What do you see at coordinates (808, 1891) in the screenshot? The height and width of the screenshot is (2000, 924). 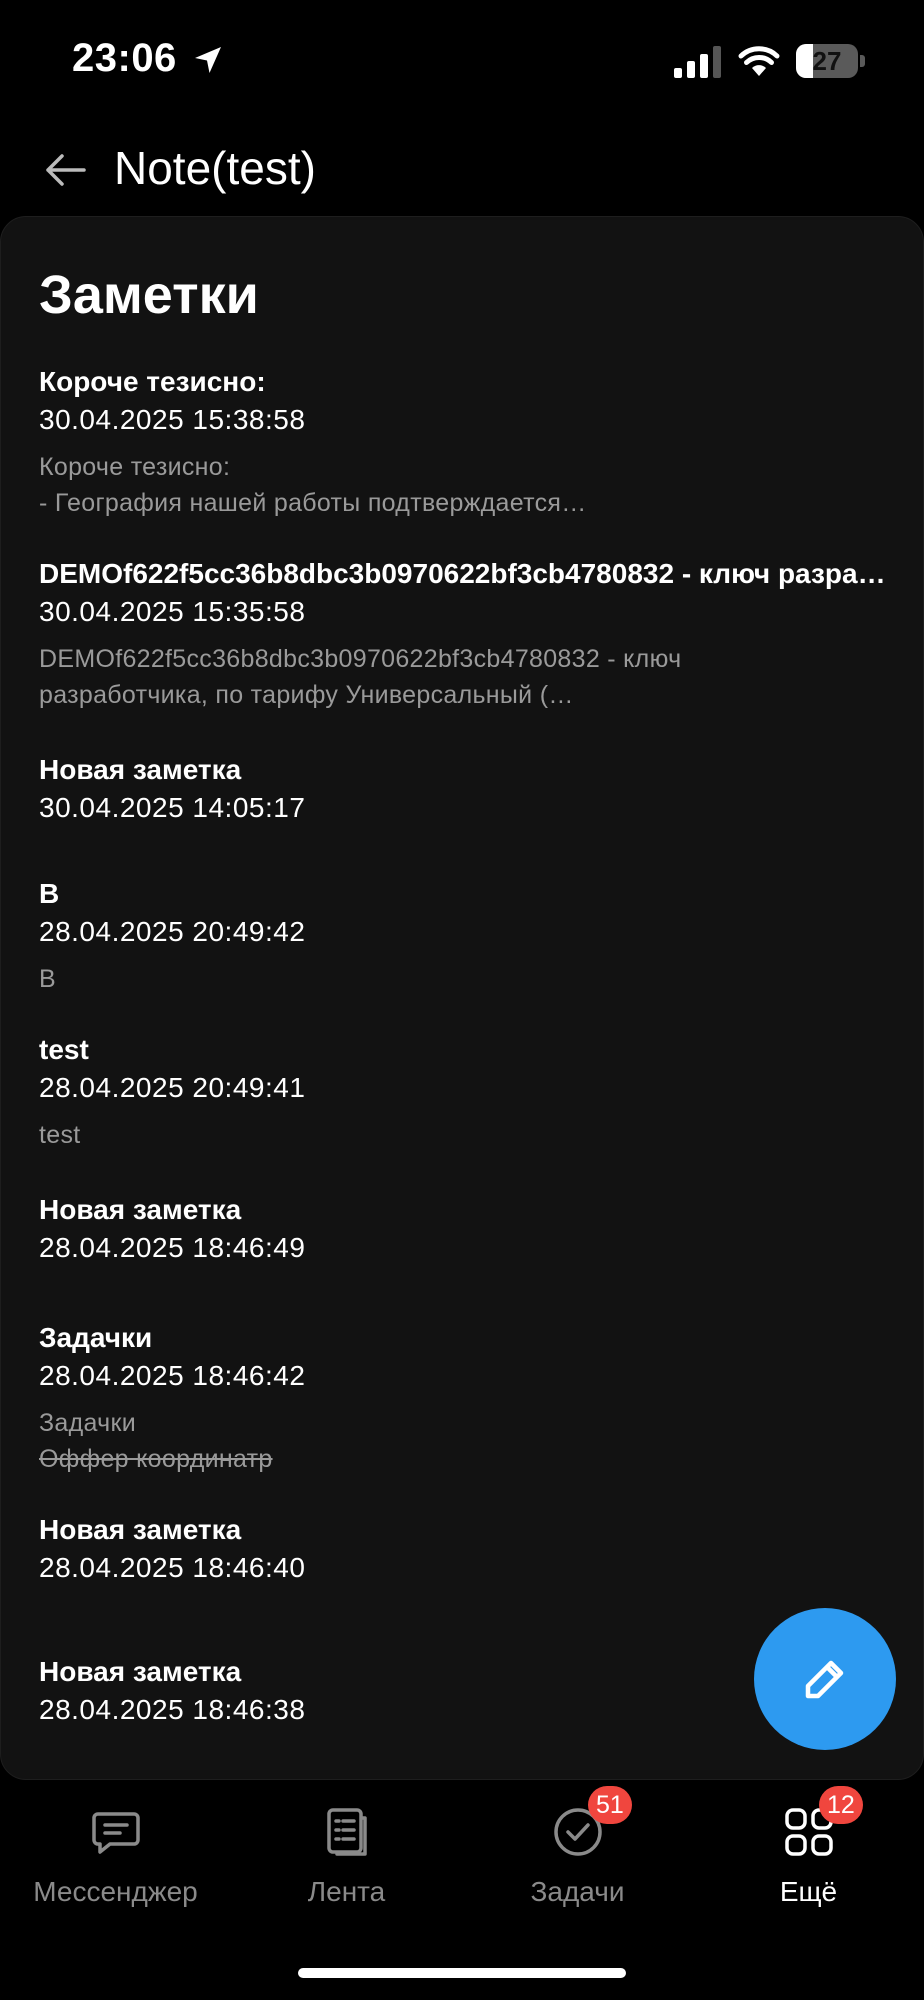 I see `nav-label-more: Ещё` at bounding box center [808, 1891].